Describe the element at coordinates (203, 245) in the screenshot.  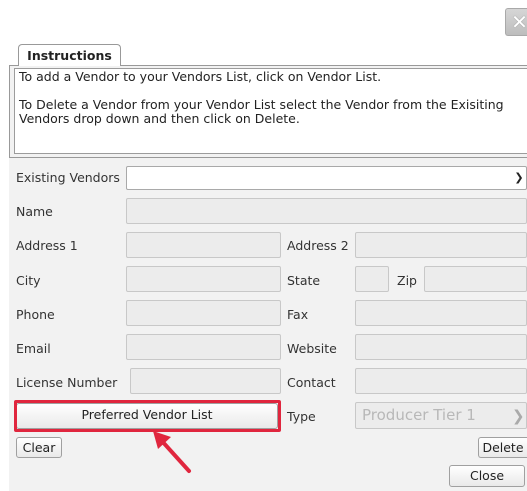
I see `address1-field` at that location.